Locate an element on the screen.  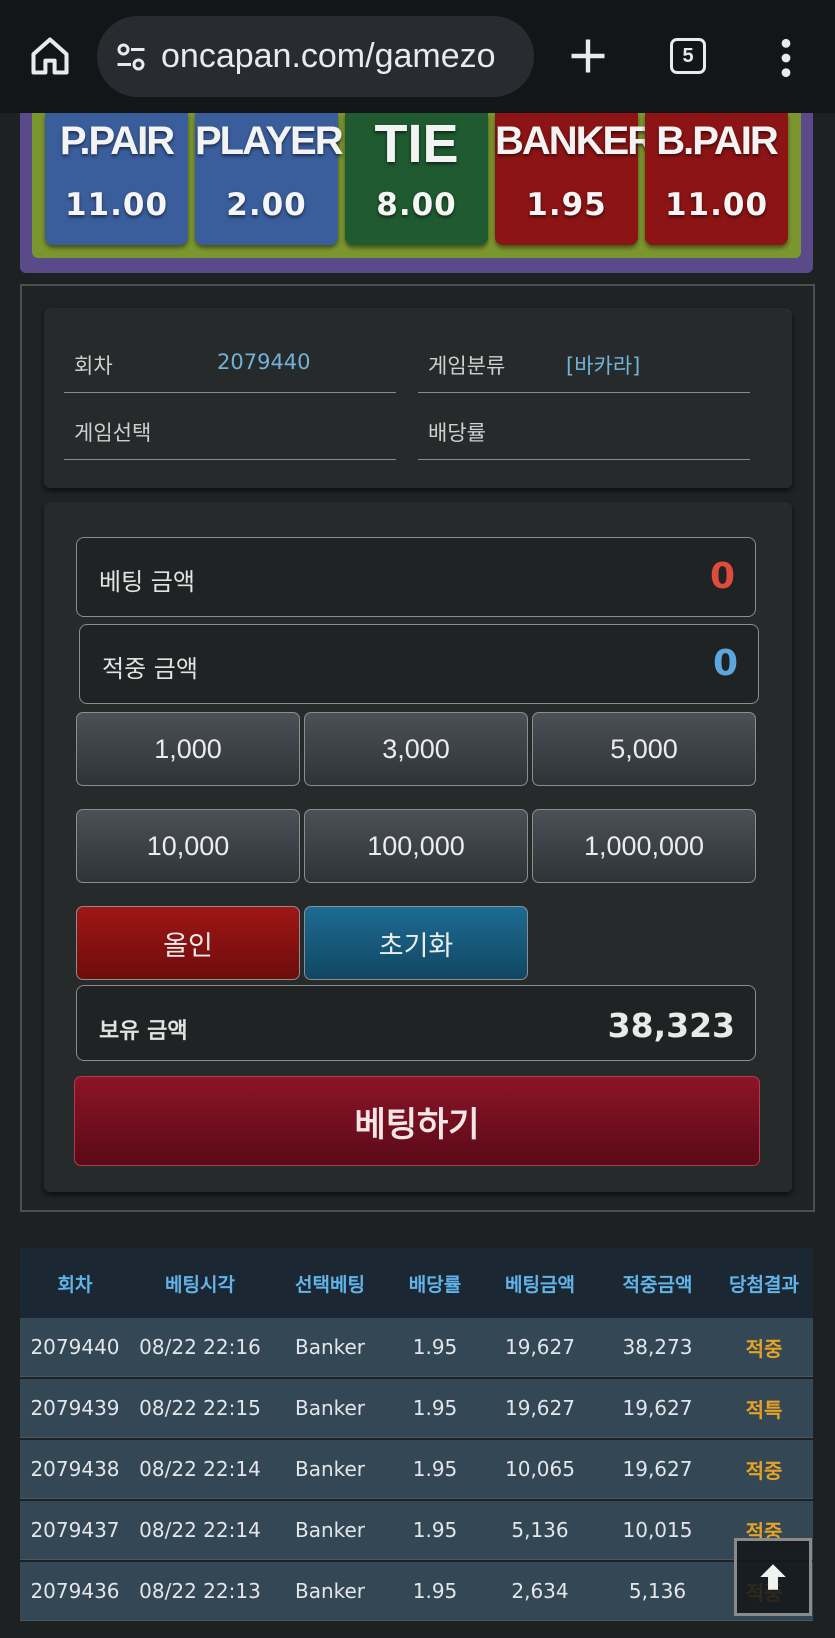
round-value: 2079440 is located at coordinates (264, 362).